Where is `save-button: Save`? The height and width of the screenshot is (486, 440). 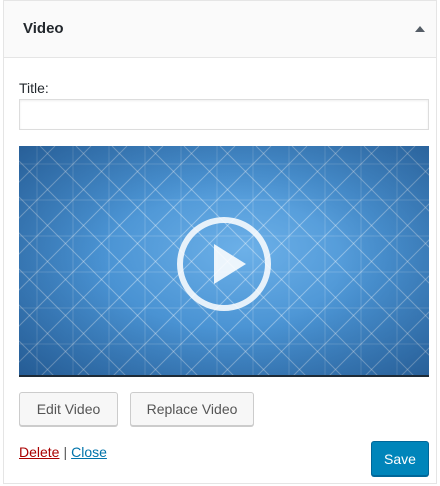
save-button: Save is located at coordinates (400, 458).